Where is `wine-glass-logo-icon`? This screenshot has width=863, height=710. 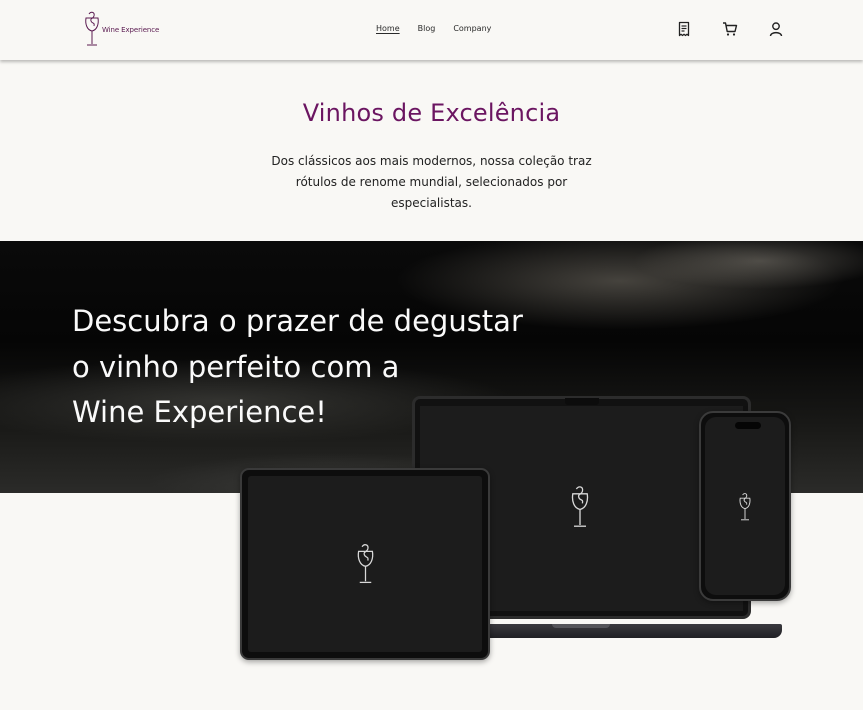
wine-glass-logo-icon is located at coordinates (92, 28).